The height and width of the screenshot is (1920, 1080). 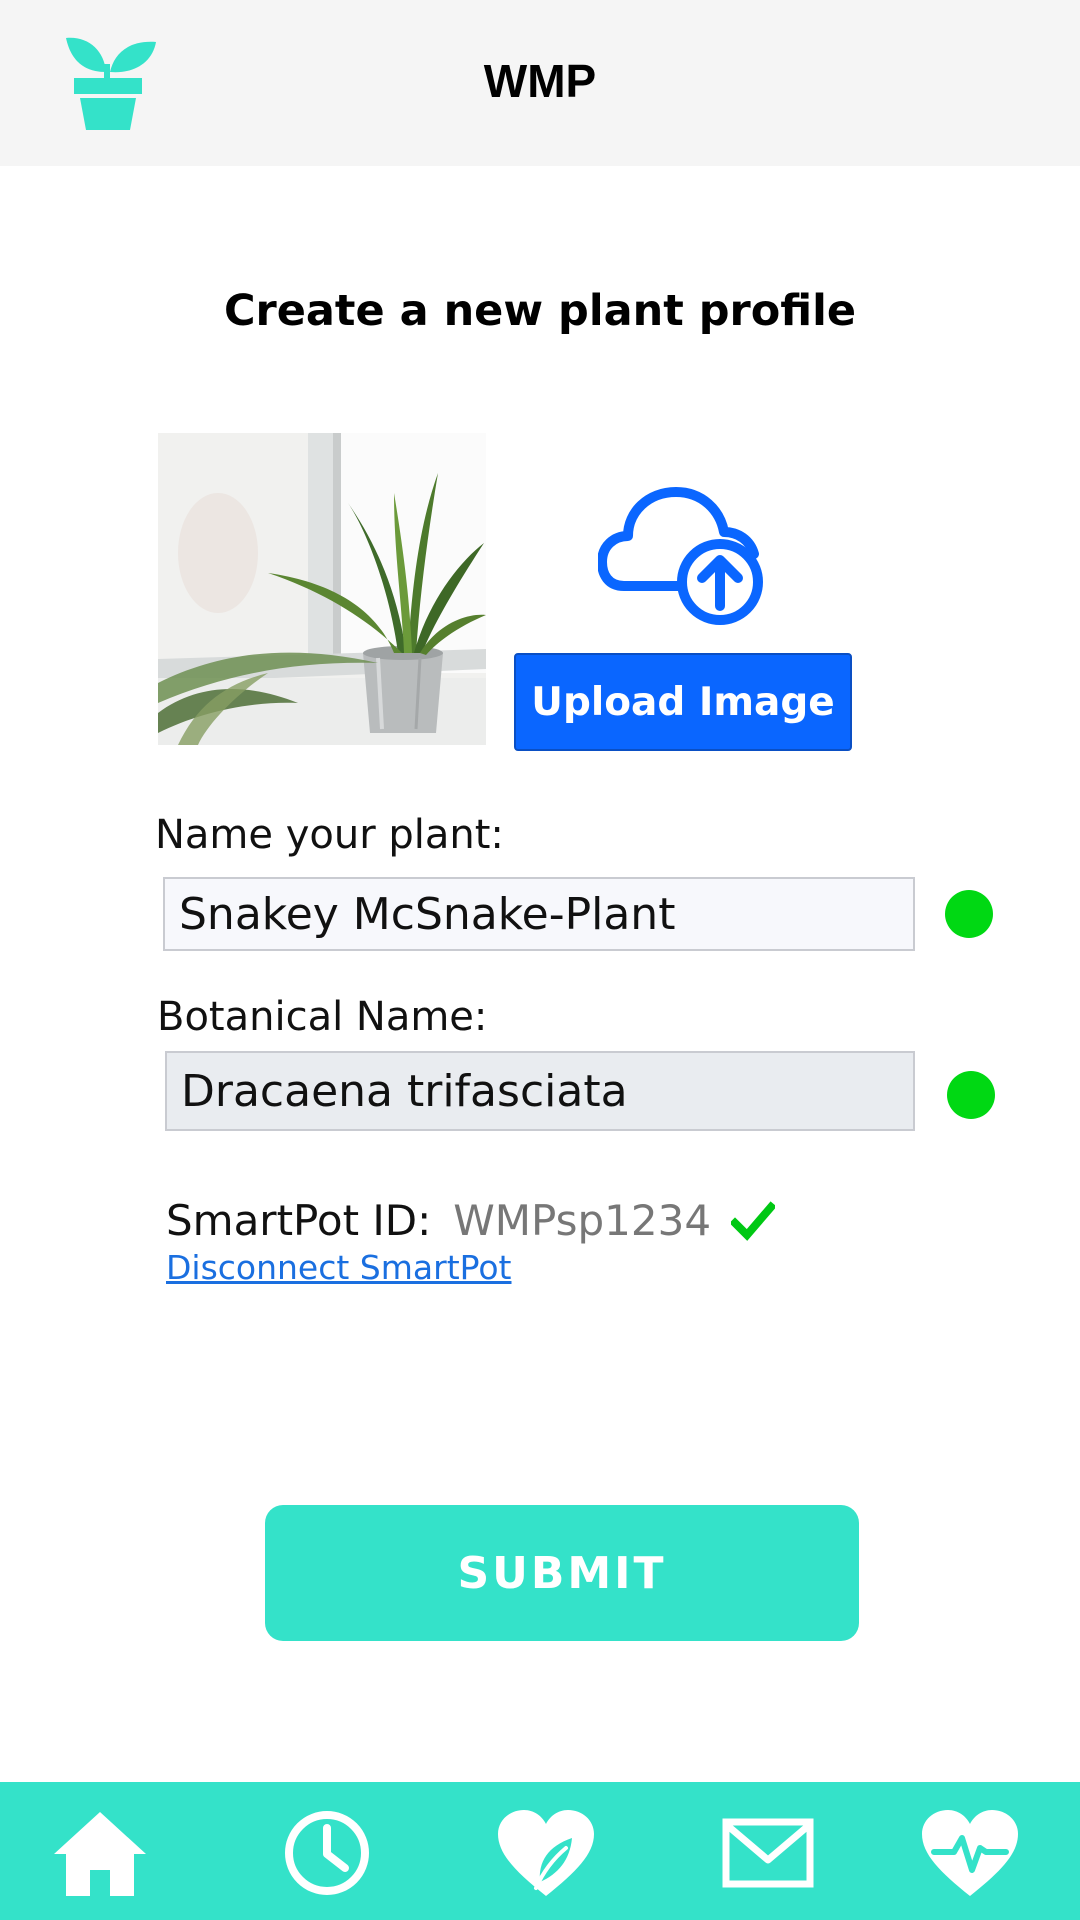 I want to click on botanical-name-status-dot, so click(x=971, y=1095).